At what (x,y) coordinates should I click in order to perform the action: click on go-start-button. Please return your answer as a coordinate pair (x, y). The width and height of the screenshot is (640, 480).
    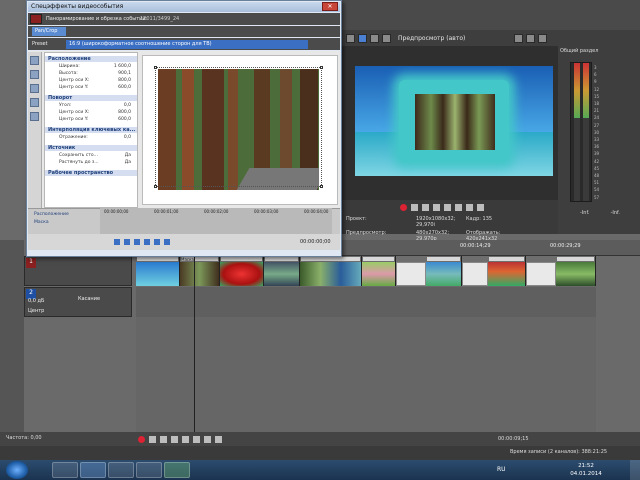
    Looking at the image, I should click on (207, 439).